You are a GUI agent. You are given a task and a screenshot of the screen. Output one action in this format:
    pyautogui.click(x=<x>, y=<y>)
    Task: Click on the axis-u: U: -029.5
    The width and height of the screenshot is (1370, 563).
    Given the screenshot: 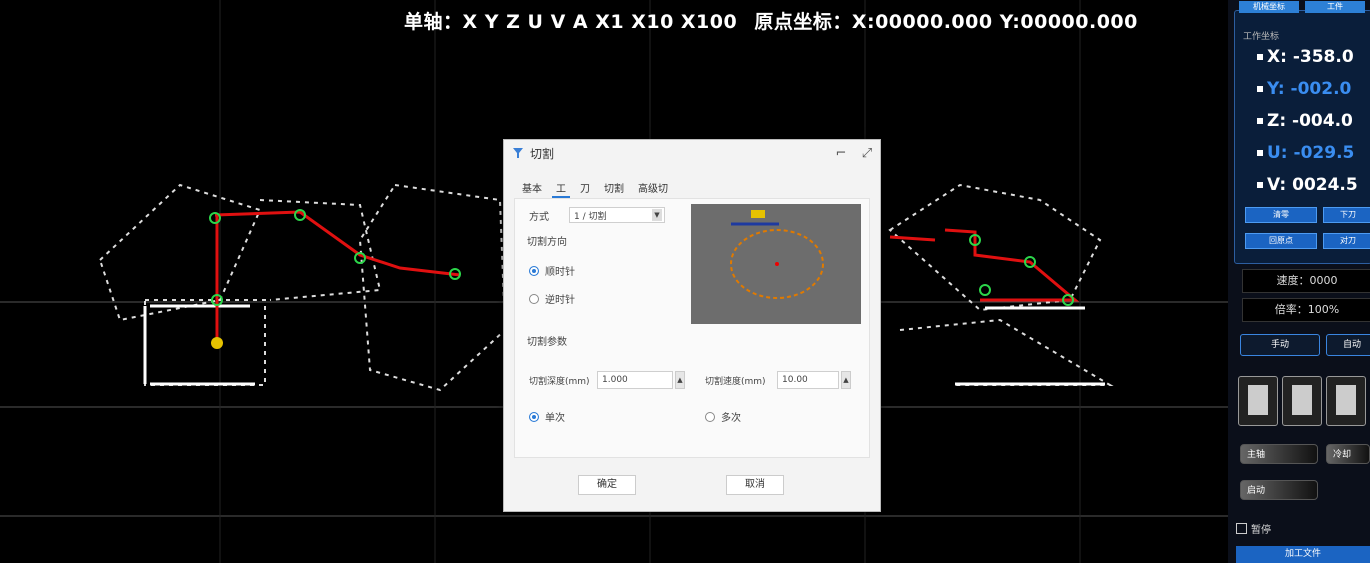 What is the action you would take?
    pyautogui.click(x=1305, y=153)
    